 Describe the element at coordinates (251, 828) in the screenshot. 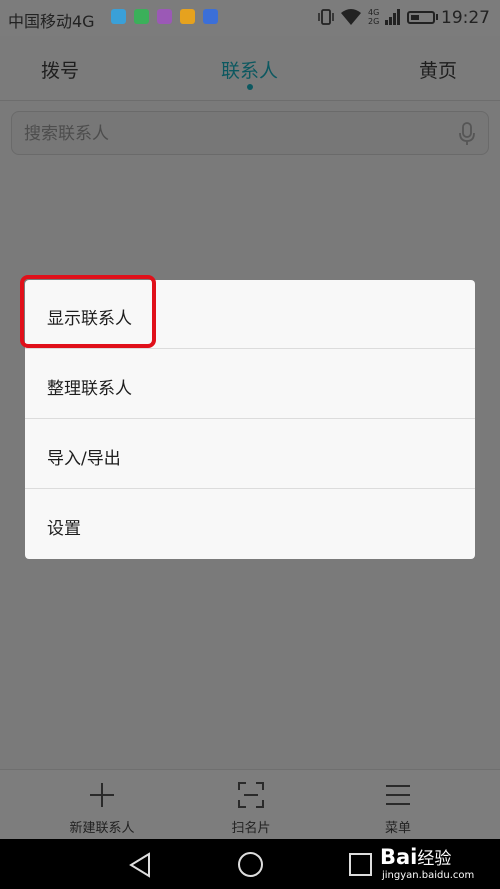

I see `scan-card-label: 扫名片` at that location.